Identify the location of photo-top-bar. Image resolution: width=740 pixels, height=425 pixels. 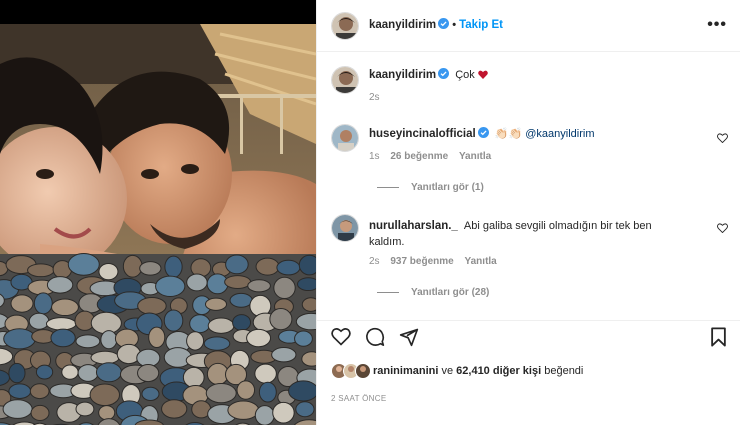
(158, 12).